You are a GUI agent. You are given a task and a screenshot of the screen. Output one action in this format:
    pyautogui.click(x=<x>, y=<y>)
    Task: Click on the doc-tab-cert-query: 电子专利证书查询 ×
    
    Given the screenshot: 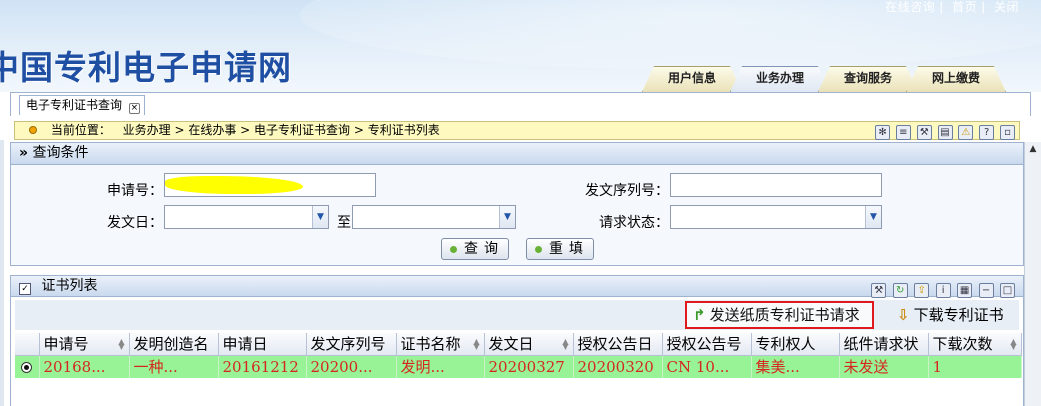 What is the action you would take?
    pyautogui.click(x=82, y=105)
    